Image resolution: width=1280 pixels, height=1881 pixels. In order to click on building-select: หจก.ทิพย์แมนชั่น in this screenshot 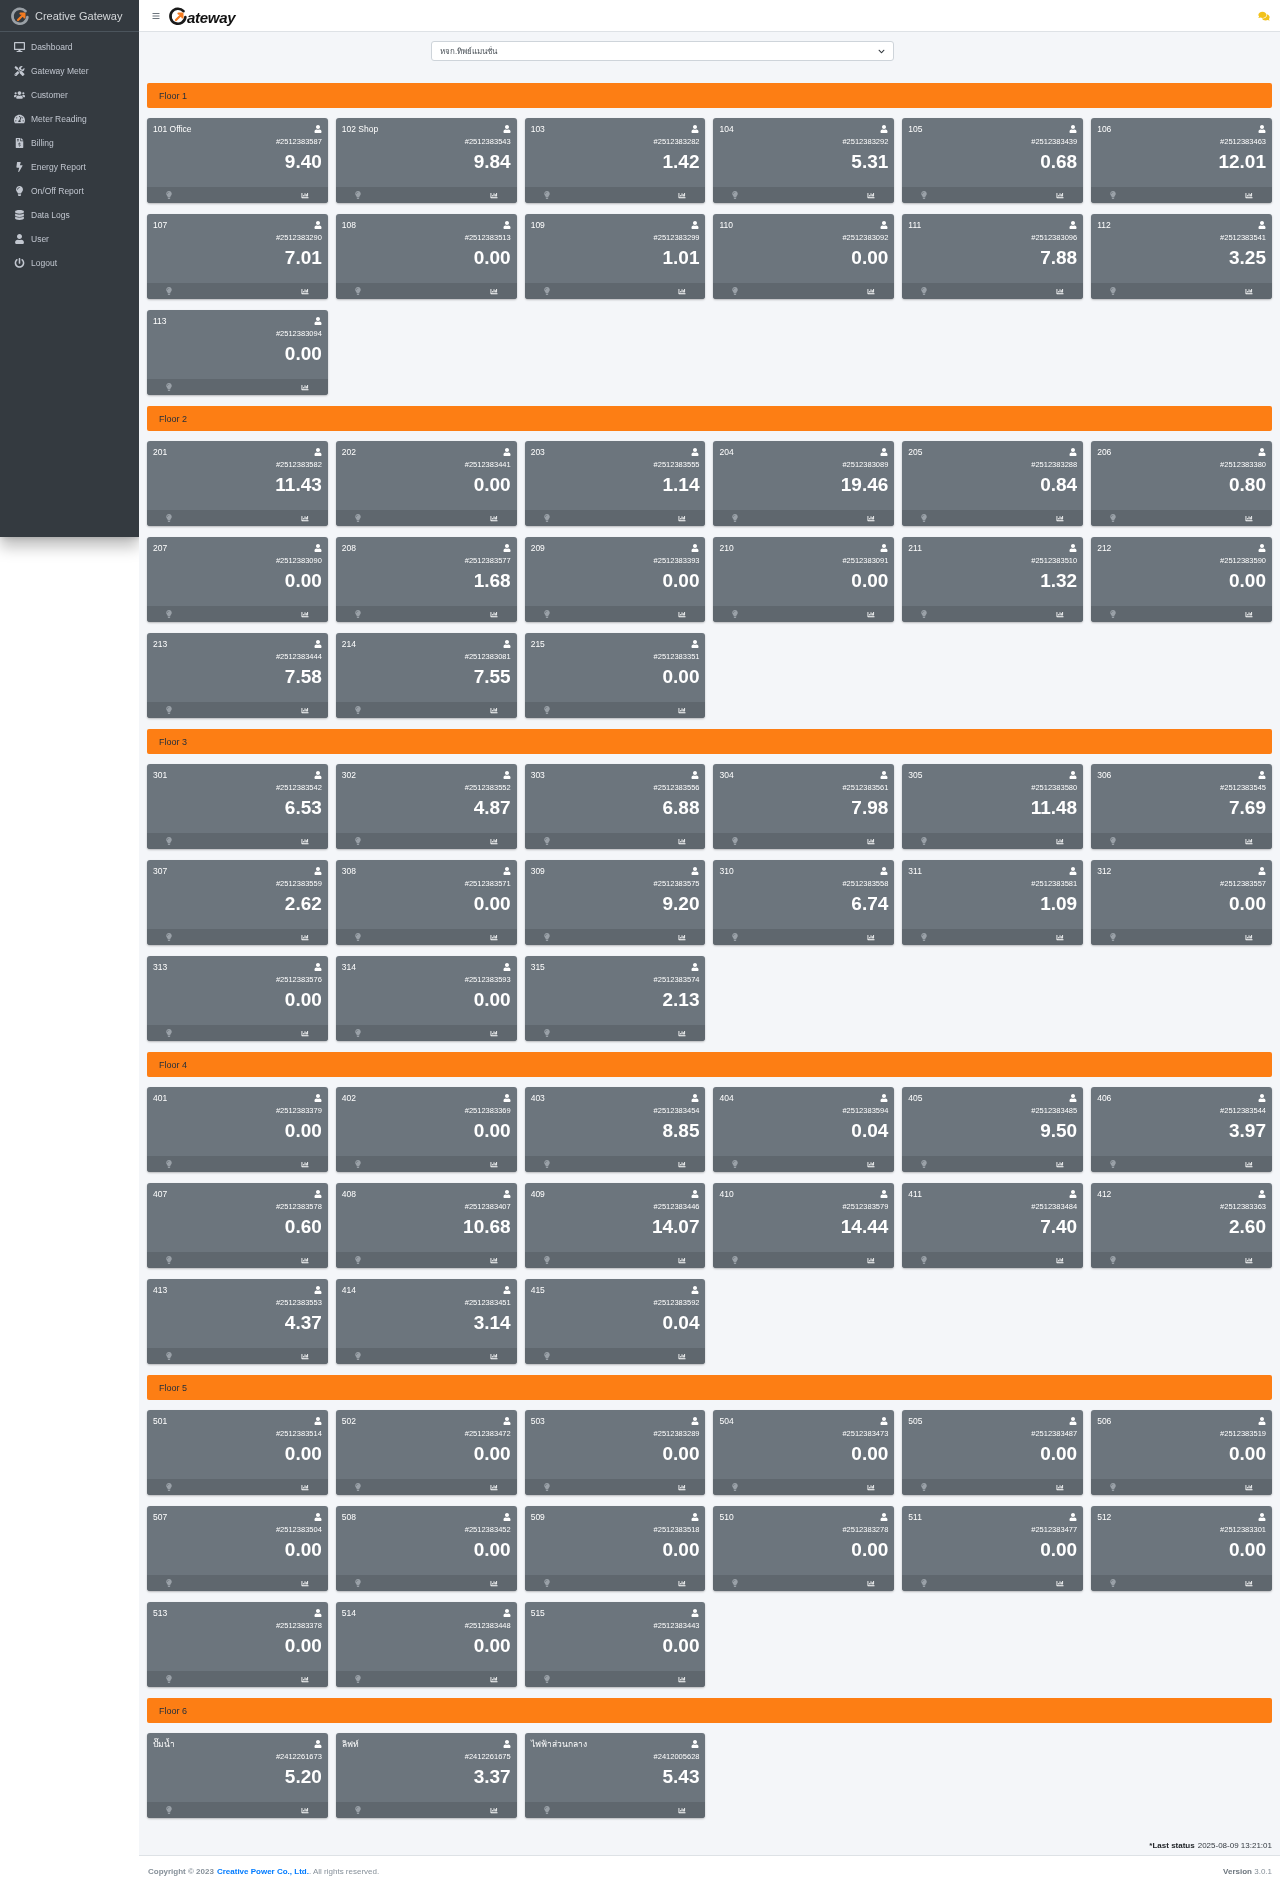, I will do `click(662, 51)`.